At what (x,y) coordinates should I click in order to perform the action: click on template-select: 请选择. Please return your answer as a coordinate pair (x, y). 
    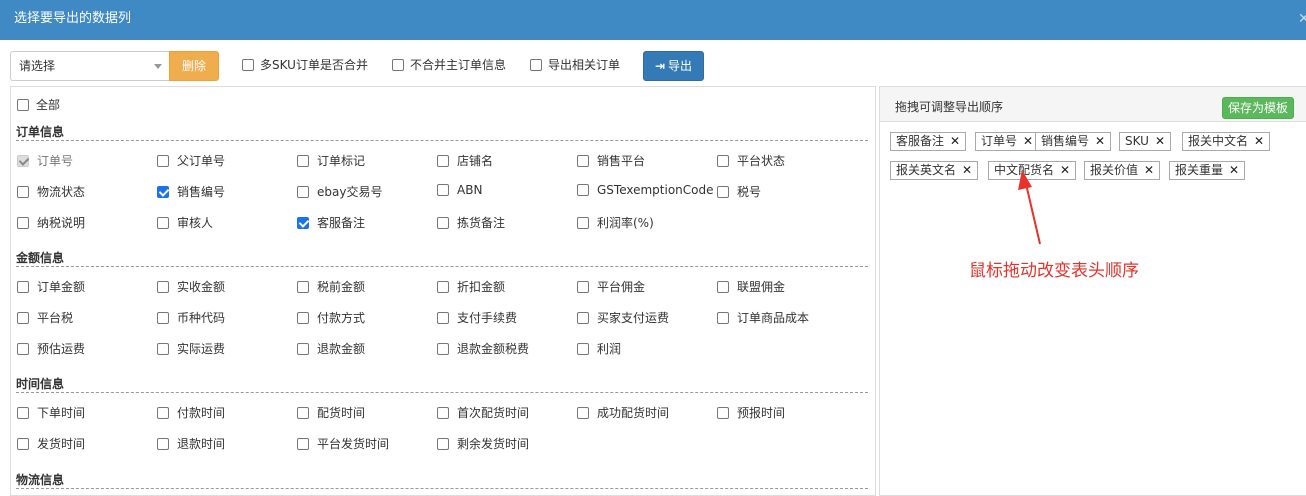
    Looking at the image, I should click on (90, 66).